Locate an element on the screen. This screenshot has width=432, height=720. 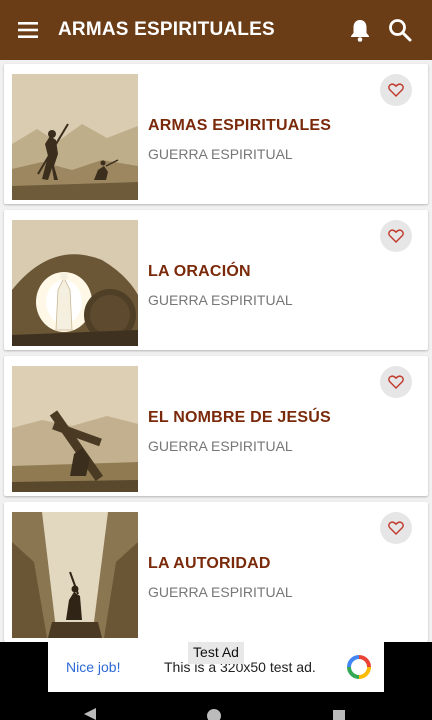
ad-logo-icon is located at coordinates (359, 667).